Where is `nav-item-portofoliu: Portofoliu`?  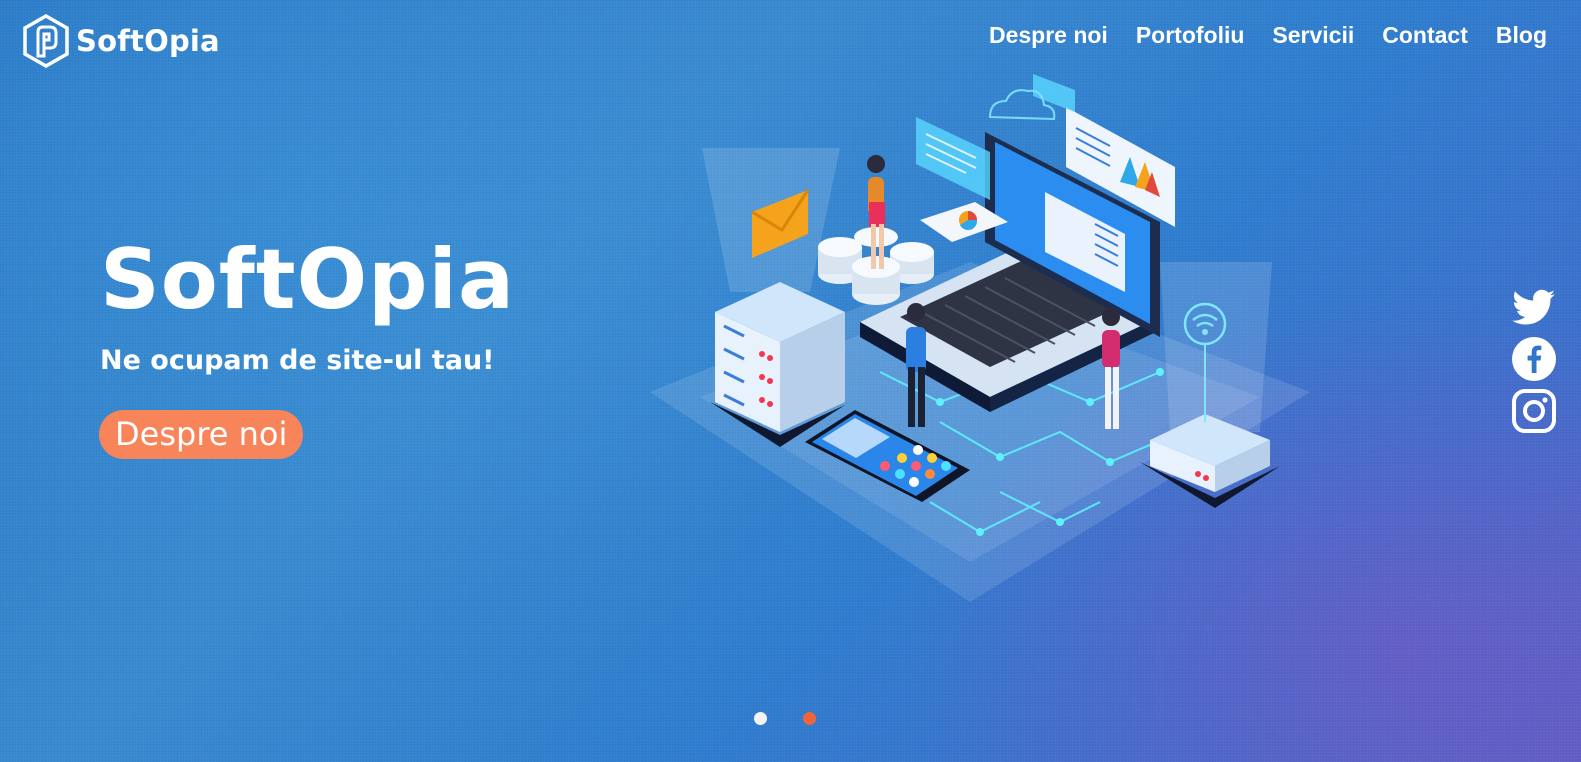 nav-item-portofoliu: Portofoliu is located at coordinates (1190, 35).